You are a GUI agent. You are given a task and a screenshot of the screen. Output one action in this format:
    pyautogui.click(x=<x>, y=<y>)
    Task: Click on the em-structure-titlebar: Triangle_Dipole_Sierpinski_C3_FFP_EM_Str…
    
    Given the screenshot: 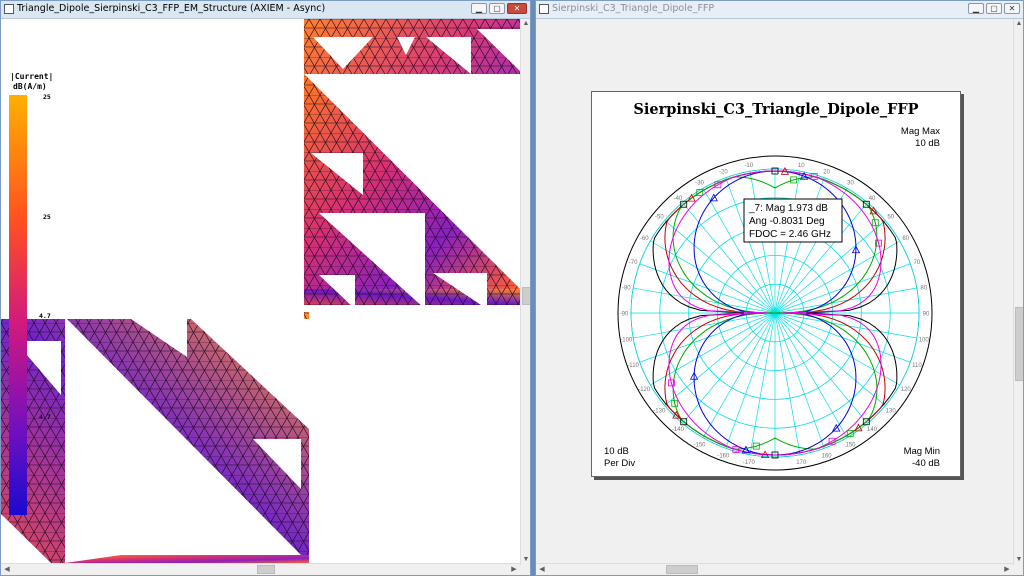 What is the action you would take?
    pyautogui.click(x=265, y=10)
    